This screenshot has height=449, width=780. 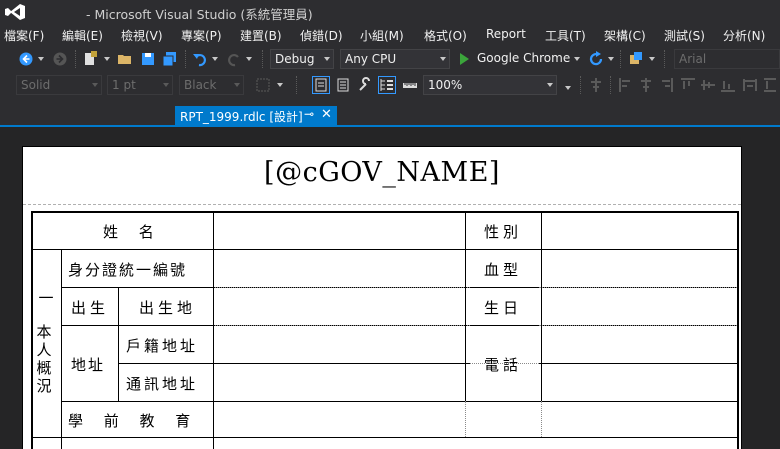 I want to click on align-top-icon, so click(x=688, y=85).